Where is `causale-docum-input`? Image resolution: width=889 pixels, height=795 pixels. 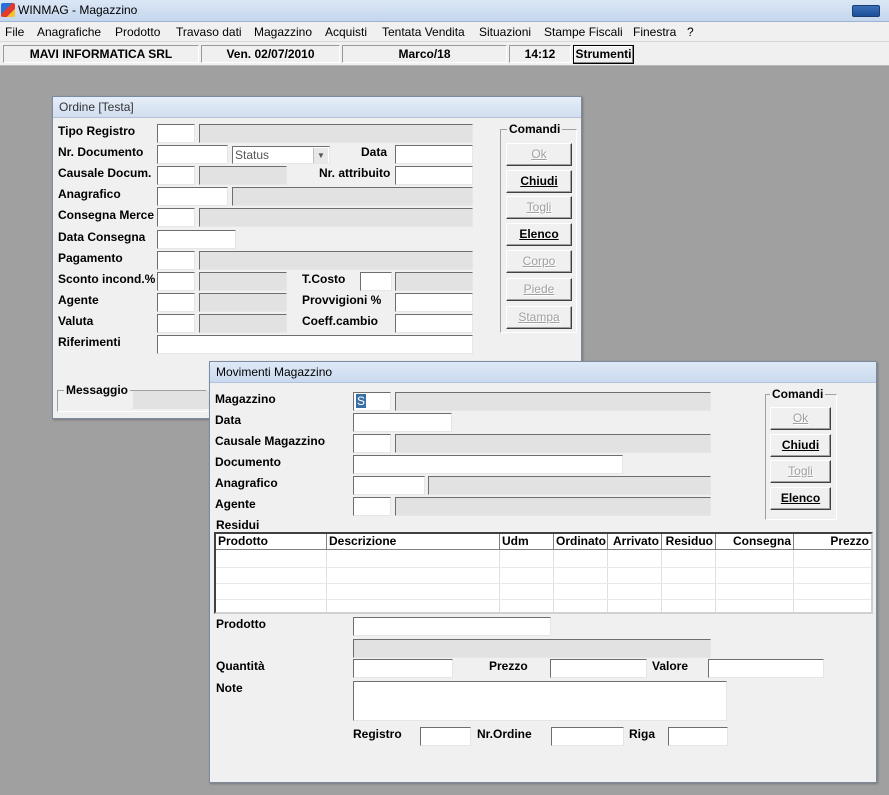 causale-docum-input is located at coordinates (176, 175).